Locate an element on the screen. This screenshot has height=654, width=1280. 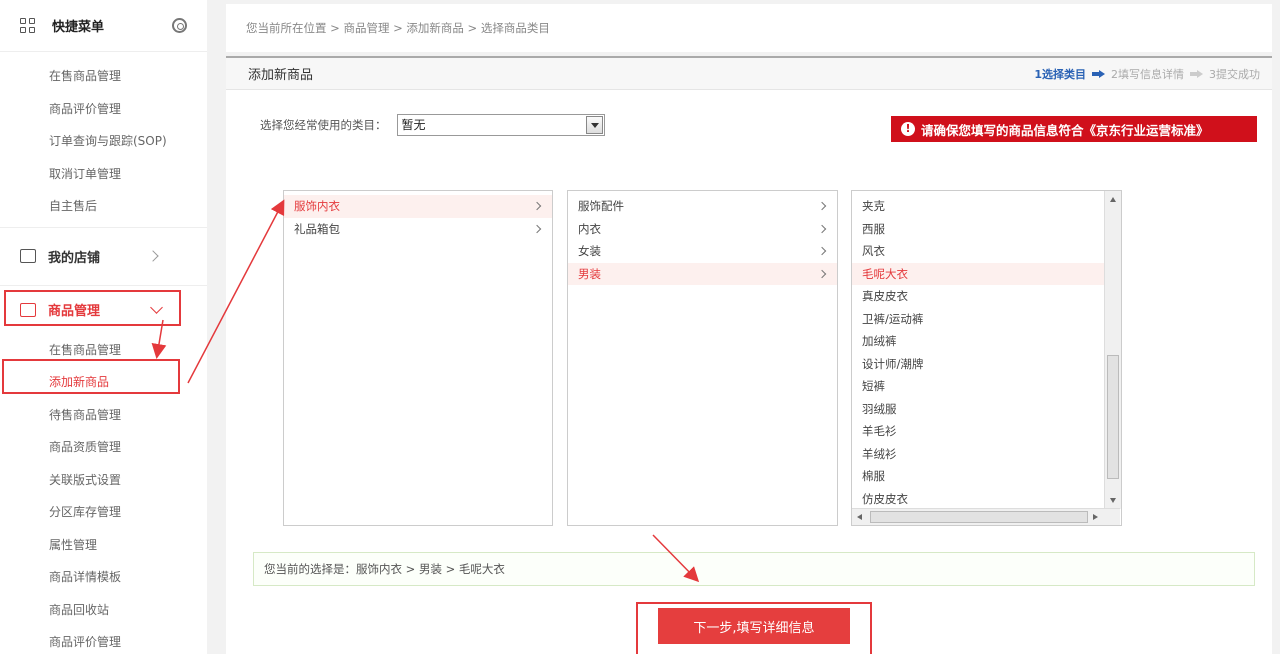
scroll-right-icon is located at coordinates (1095, 517).